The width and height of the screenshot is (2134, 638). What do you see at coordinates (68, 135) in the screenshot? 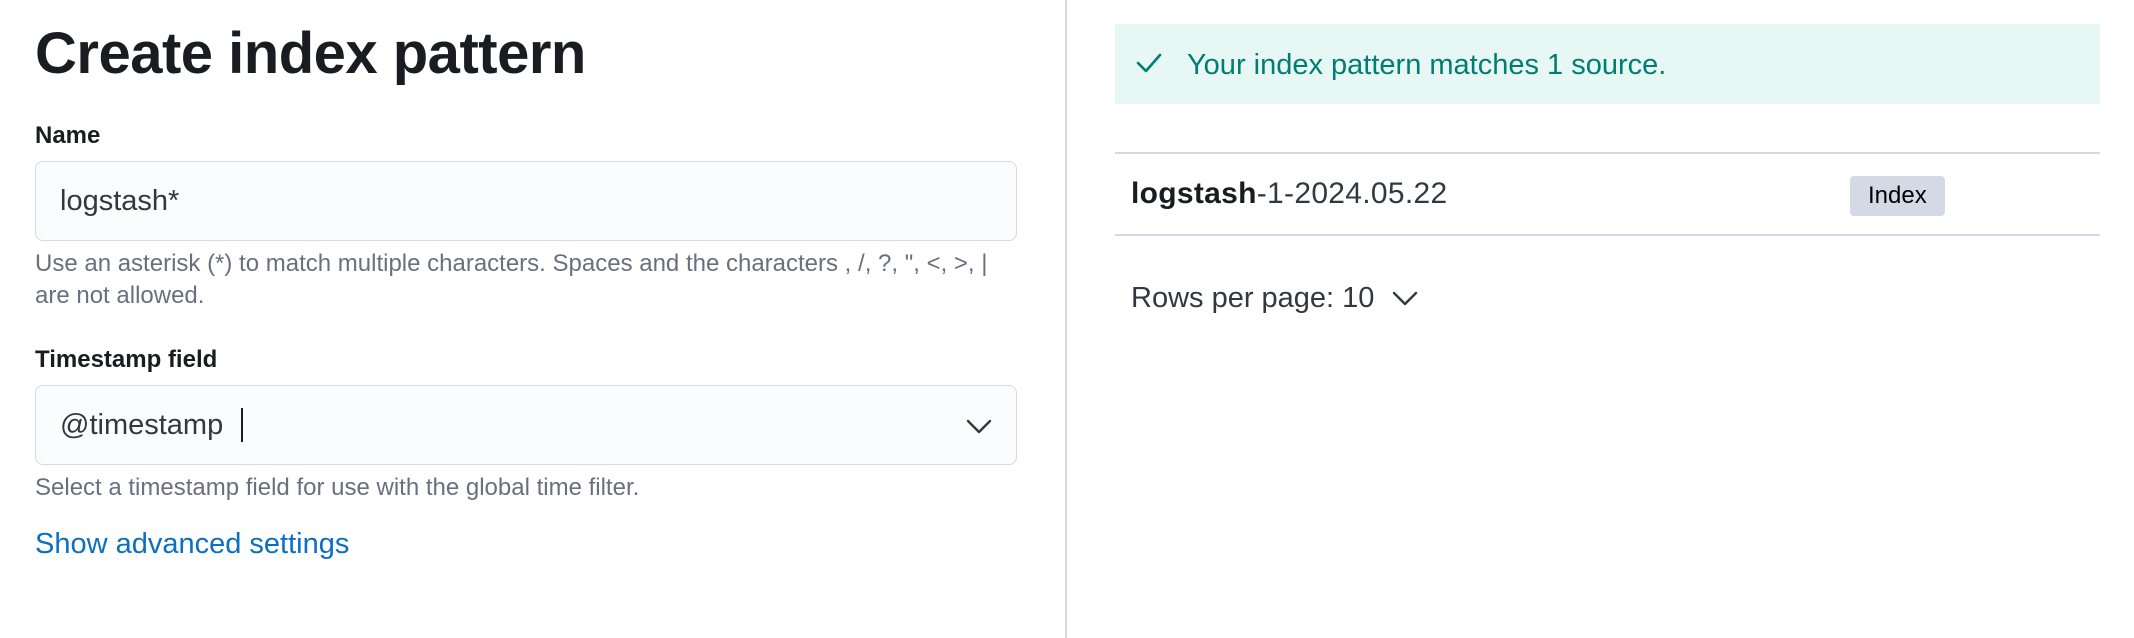
I see `name-field-label: Name` at bounding box center [68, 135].